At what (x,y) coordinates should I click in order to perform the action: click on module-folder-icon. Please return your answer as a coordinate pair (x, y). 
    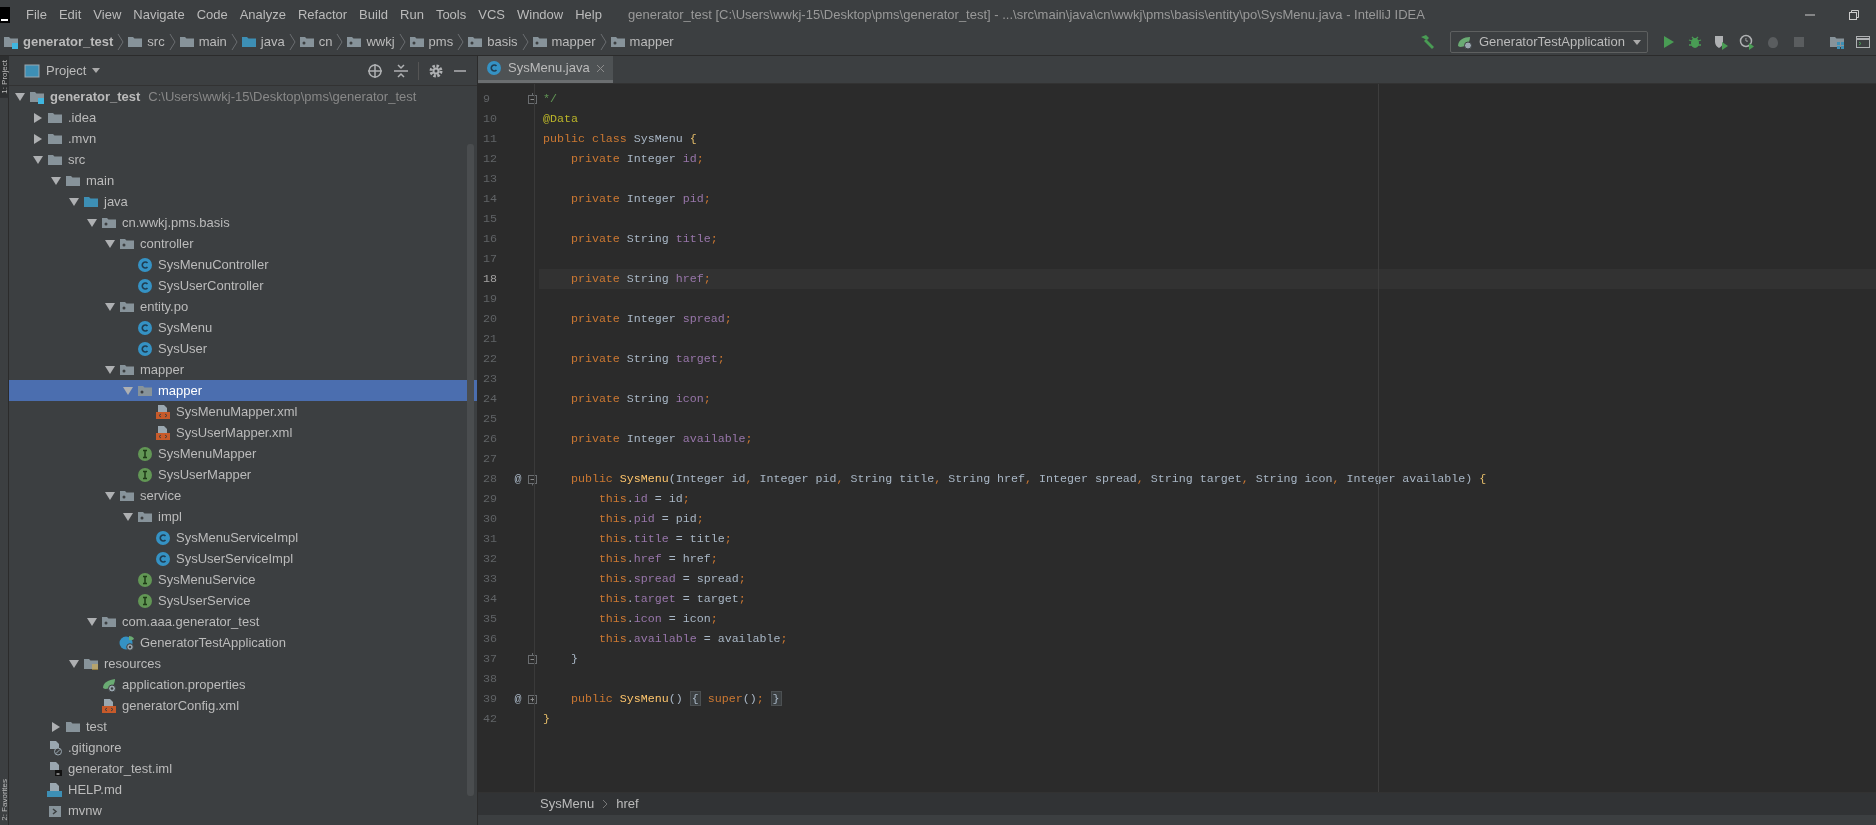
    Looking at the image, I should click on (11, 42).